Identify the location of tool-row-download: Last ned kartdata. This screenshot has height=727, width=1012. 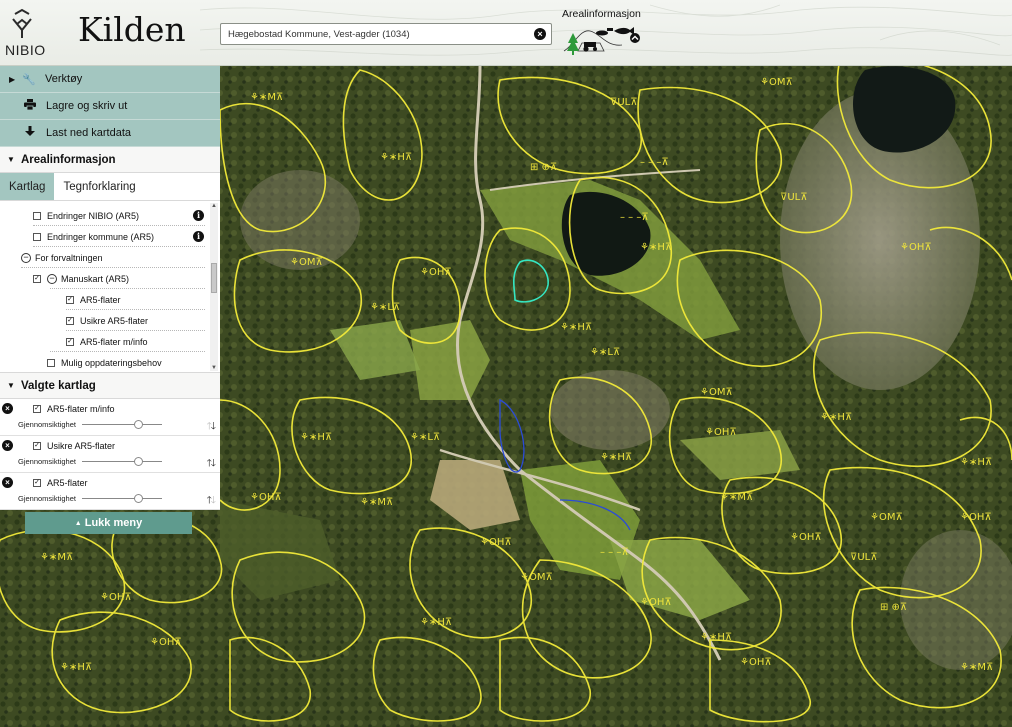
(110, 133).